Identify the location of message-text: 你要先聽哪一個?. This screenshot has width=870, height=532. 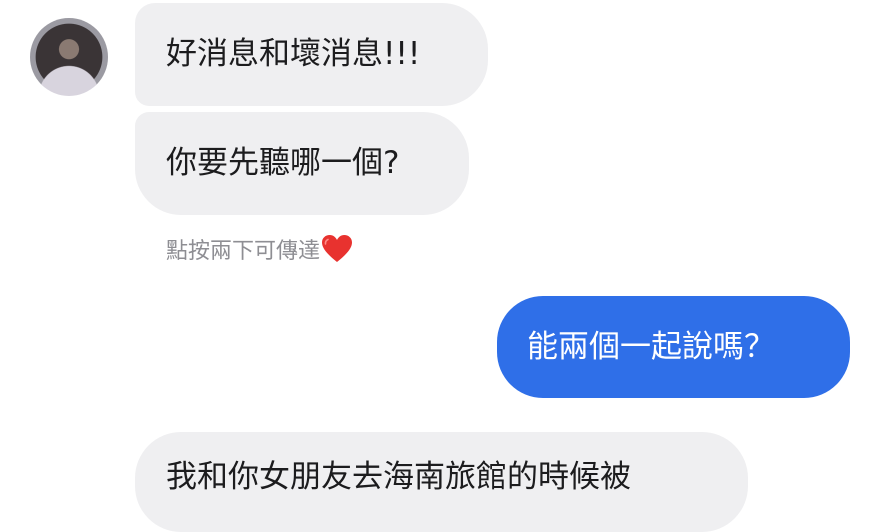
(283, 163).